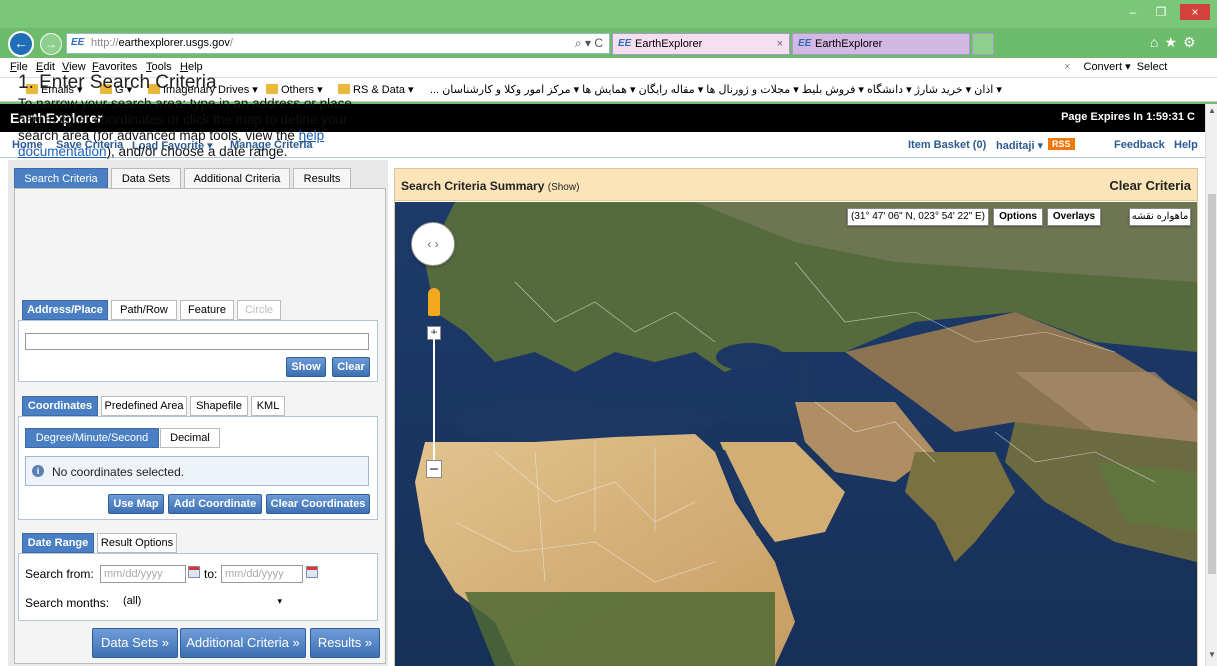 The height and width of the screenshot is (666, 1217). I want to click on tab-data-sets: Data Sets, so click(146, 179).